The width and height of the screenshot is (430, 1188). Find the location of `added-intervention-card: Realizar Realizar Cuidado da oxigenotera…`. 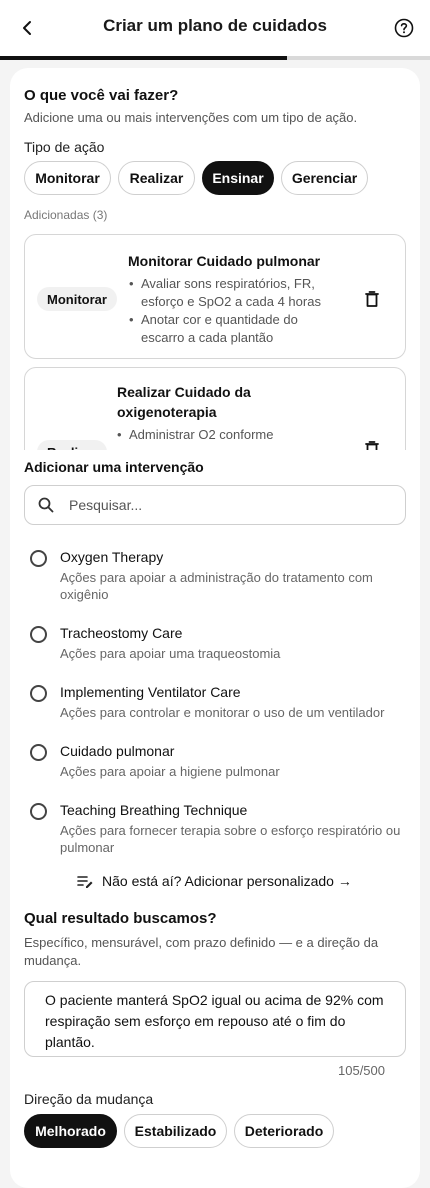

added-intervention-card: Realizar Realizar Cuidado da oxigenotera… is located at coordinates (215, 408).